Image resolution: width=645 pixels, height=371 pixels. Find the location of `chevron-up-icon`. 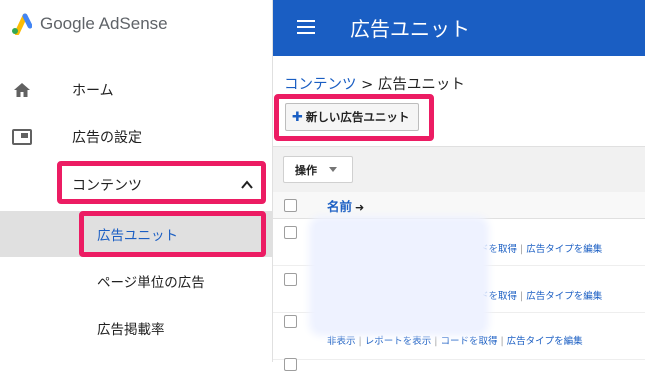

chevron-up-icon is located at coordinates (247, 185).